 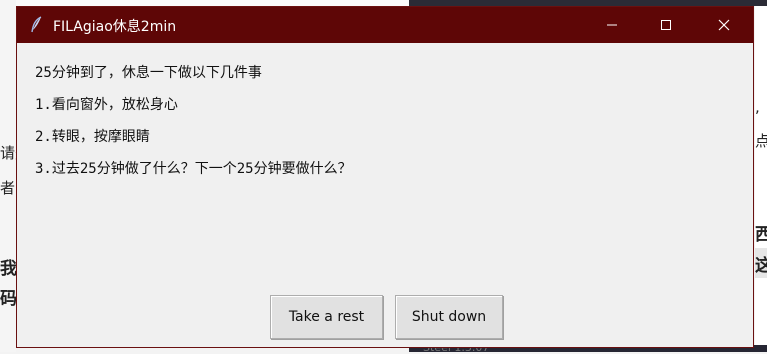 What do you see at coordinates (106, 105) in the screenshot?
I see `message-line: 1.看向窗外，放松身心` at bounding box center [106, 105].